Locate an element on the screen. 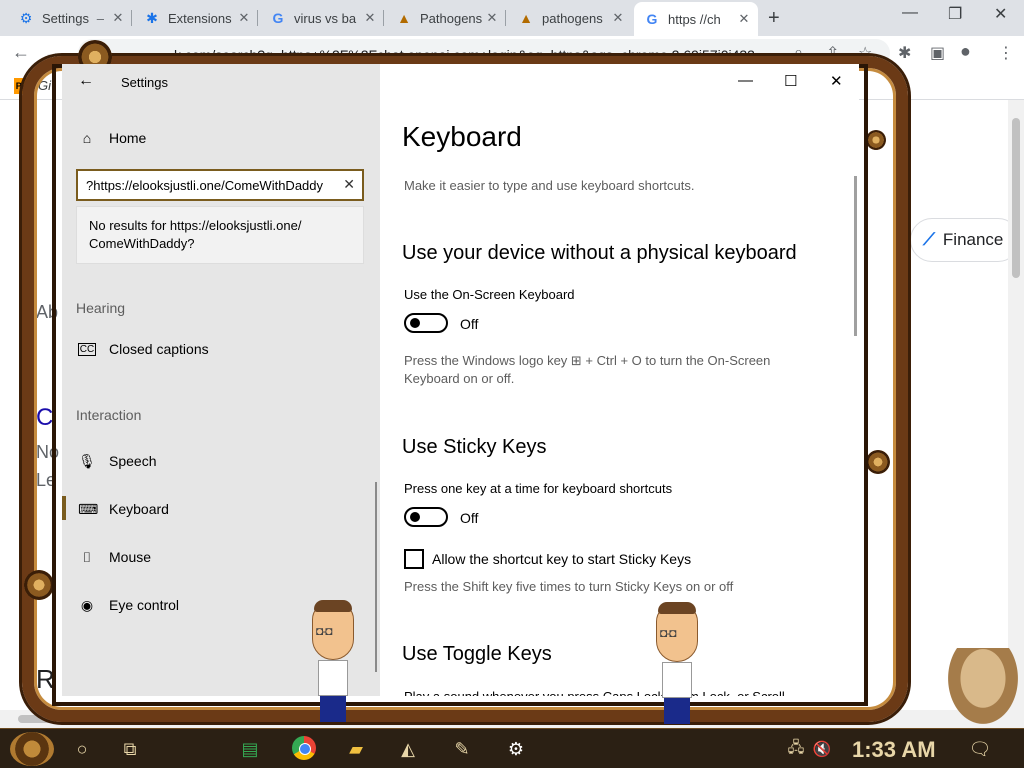 The width and height of the screenshot is (1024, 768). osk-label: Use the On-Screen Keyboard is located at coordinates (489, 294).